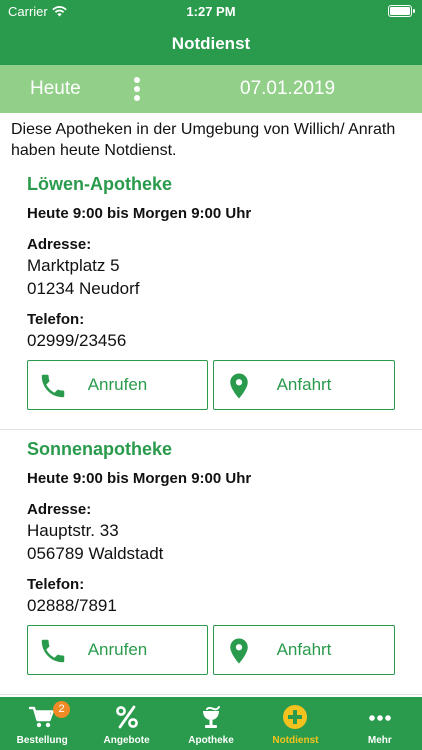 This screenshot has width=422, height=750. What do you see at coordinates (380, 723) in the screenshot?
I see `tab-mehr: Mehr` at bounding box center [380, 723].